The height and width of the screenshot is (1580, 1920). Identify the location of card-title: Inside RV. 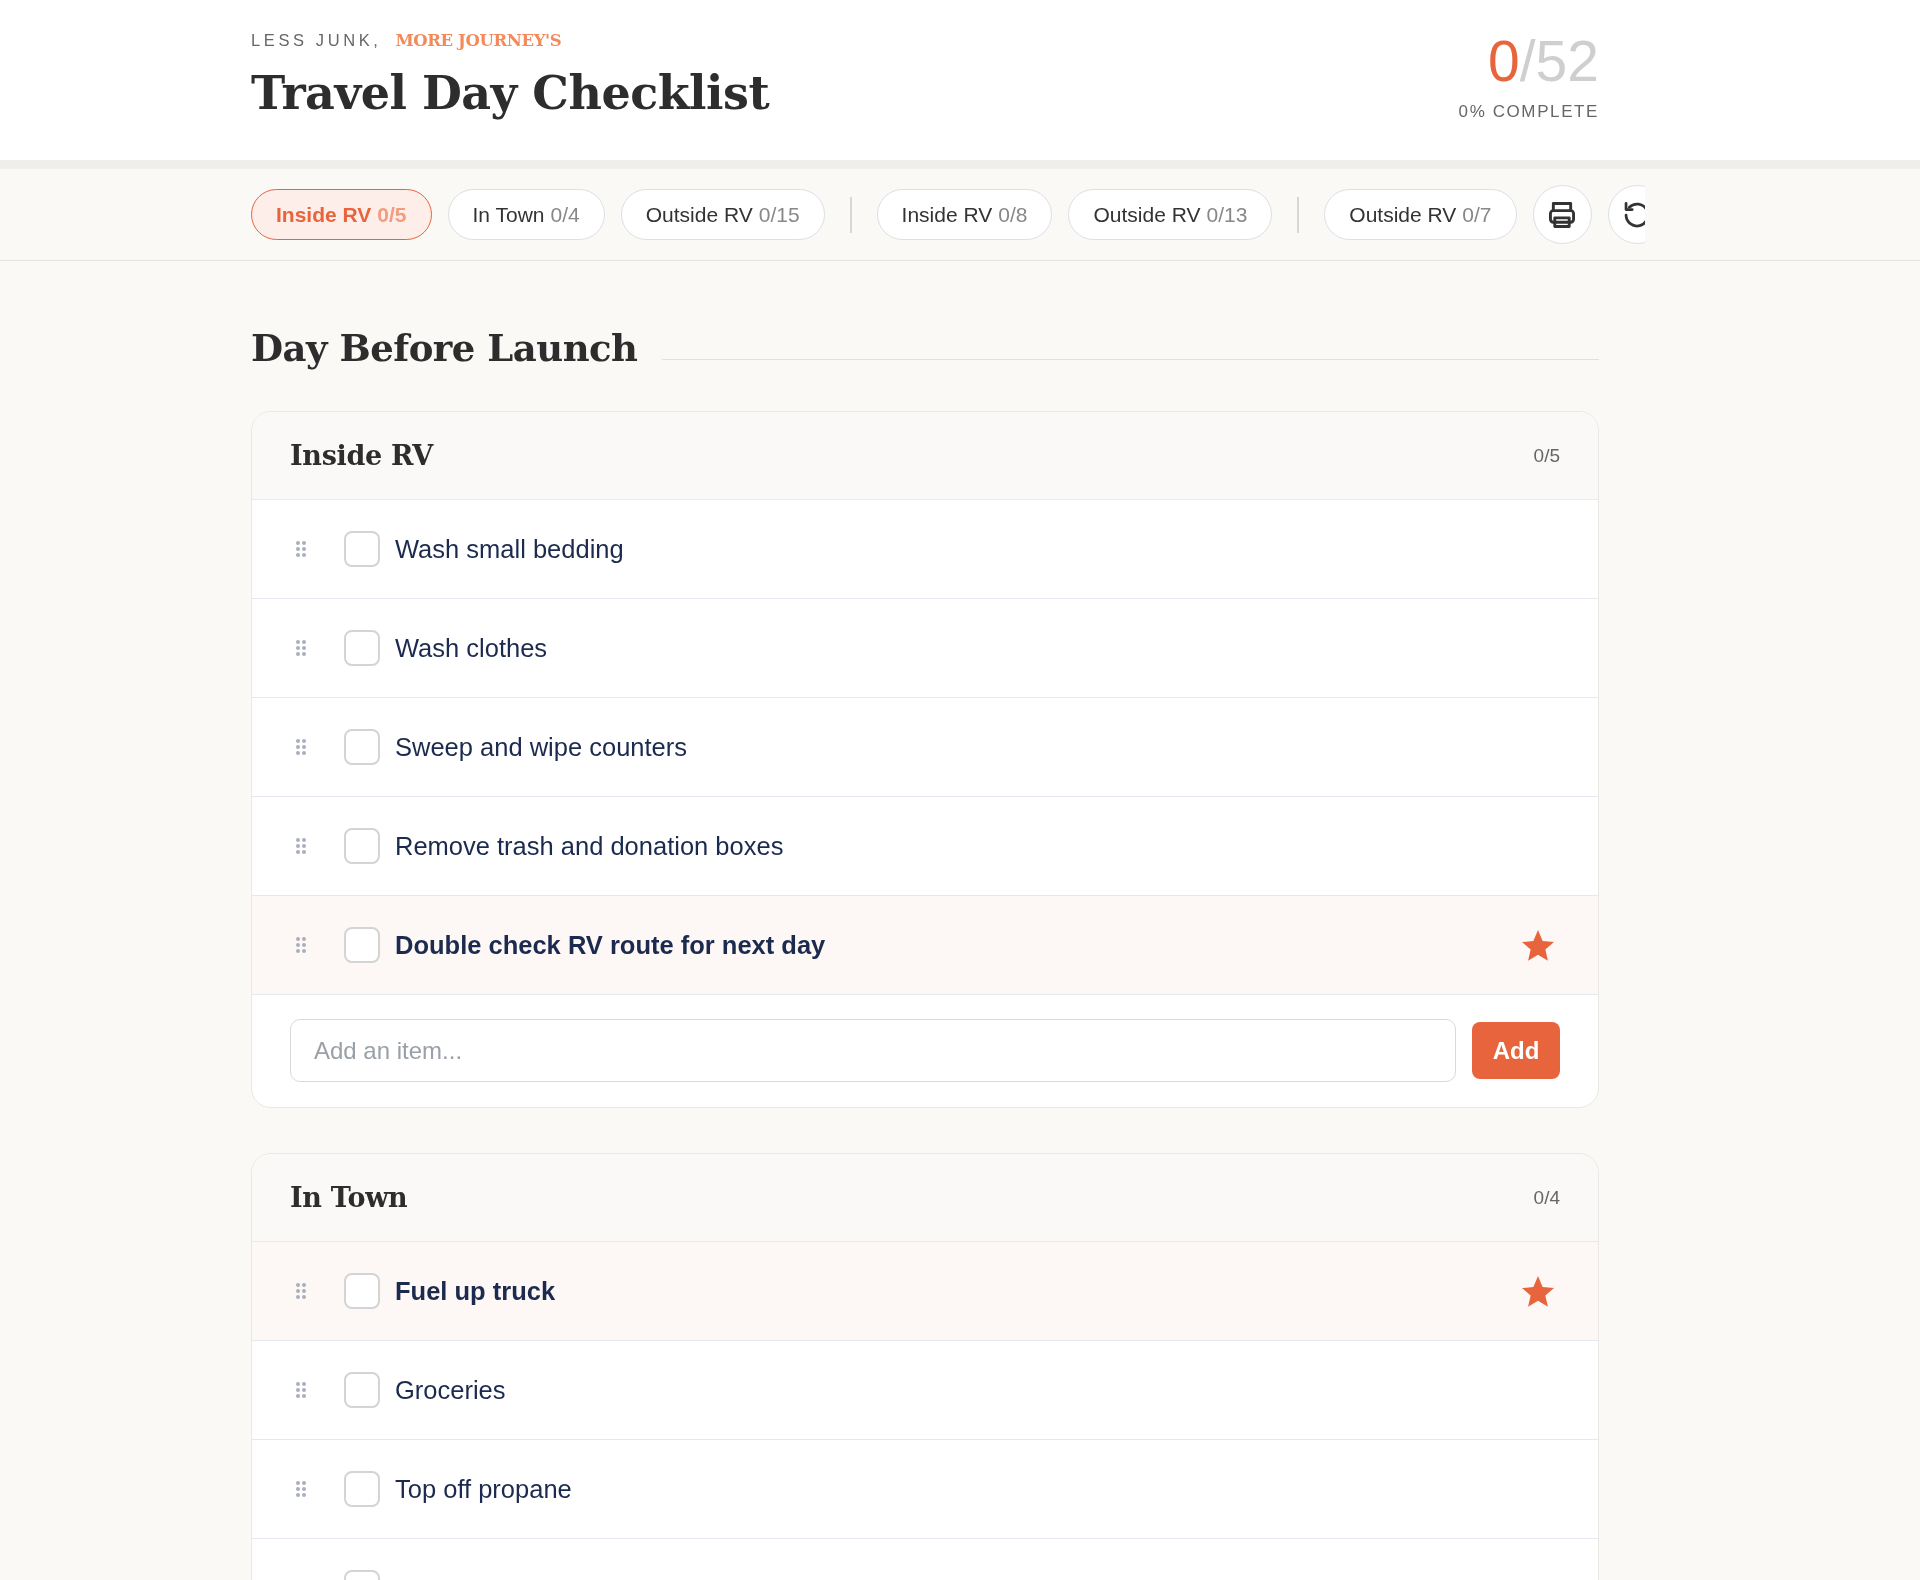
(361, 455).